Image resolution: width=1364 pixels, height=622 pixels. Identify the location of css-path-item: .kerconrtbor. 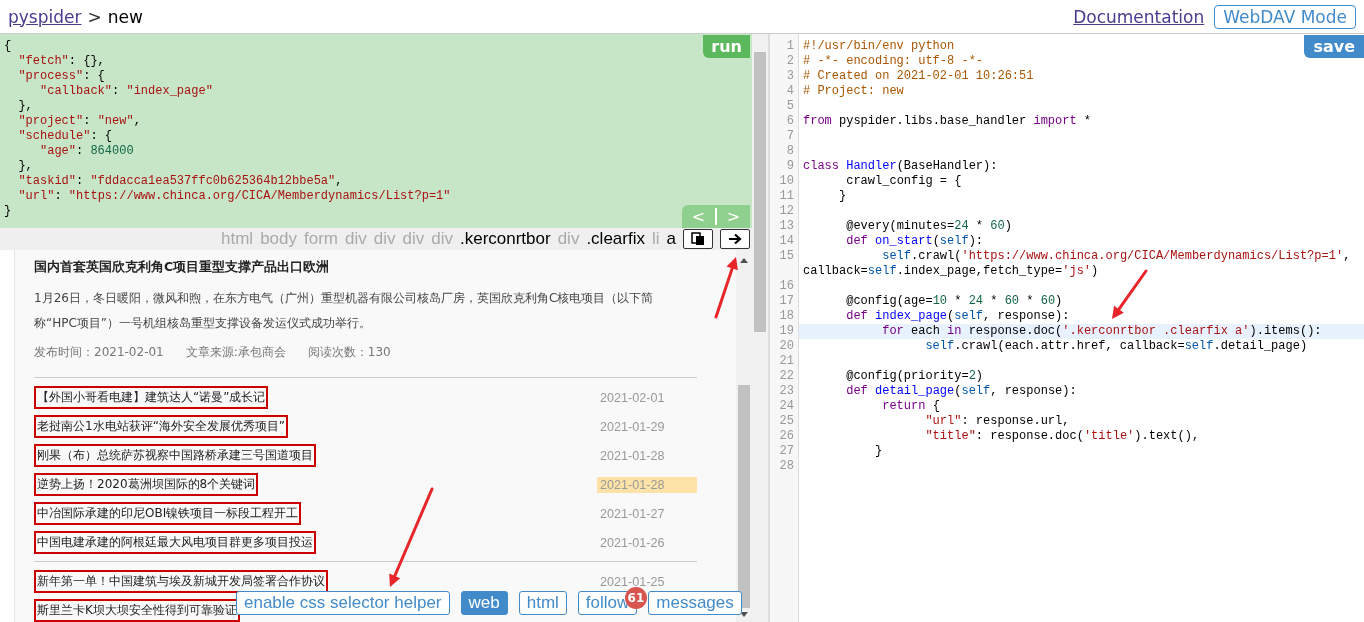
(505, 239).